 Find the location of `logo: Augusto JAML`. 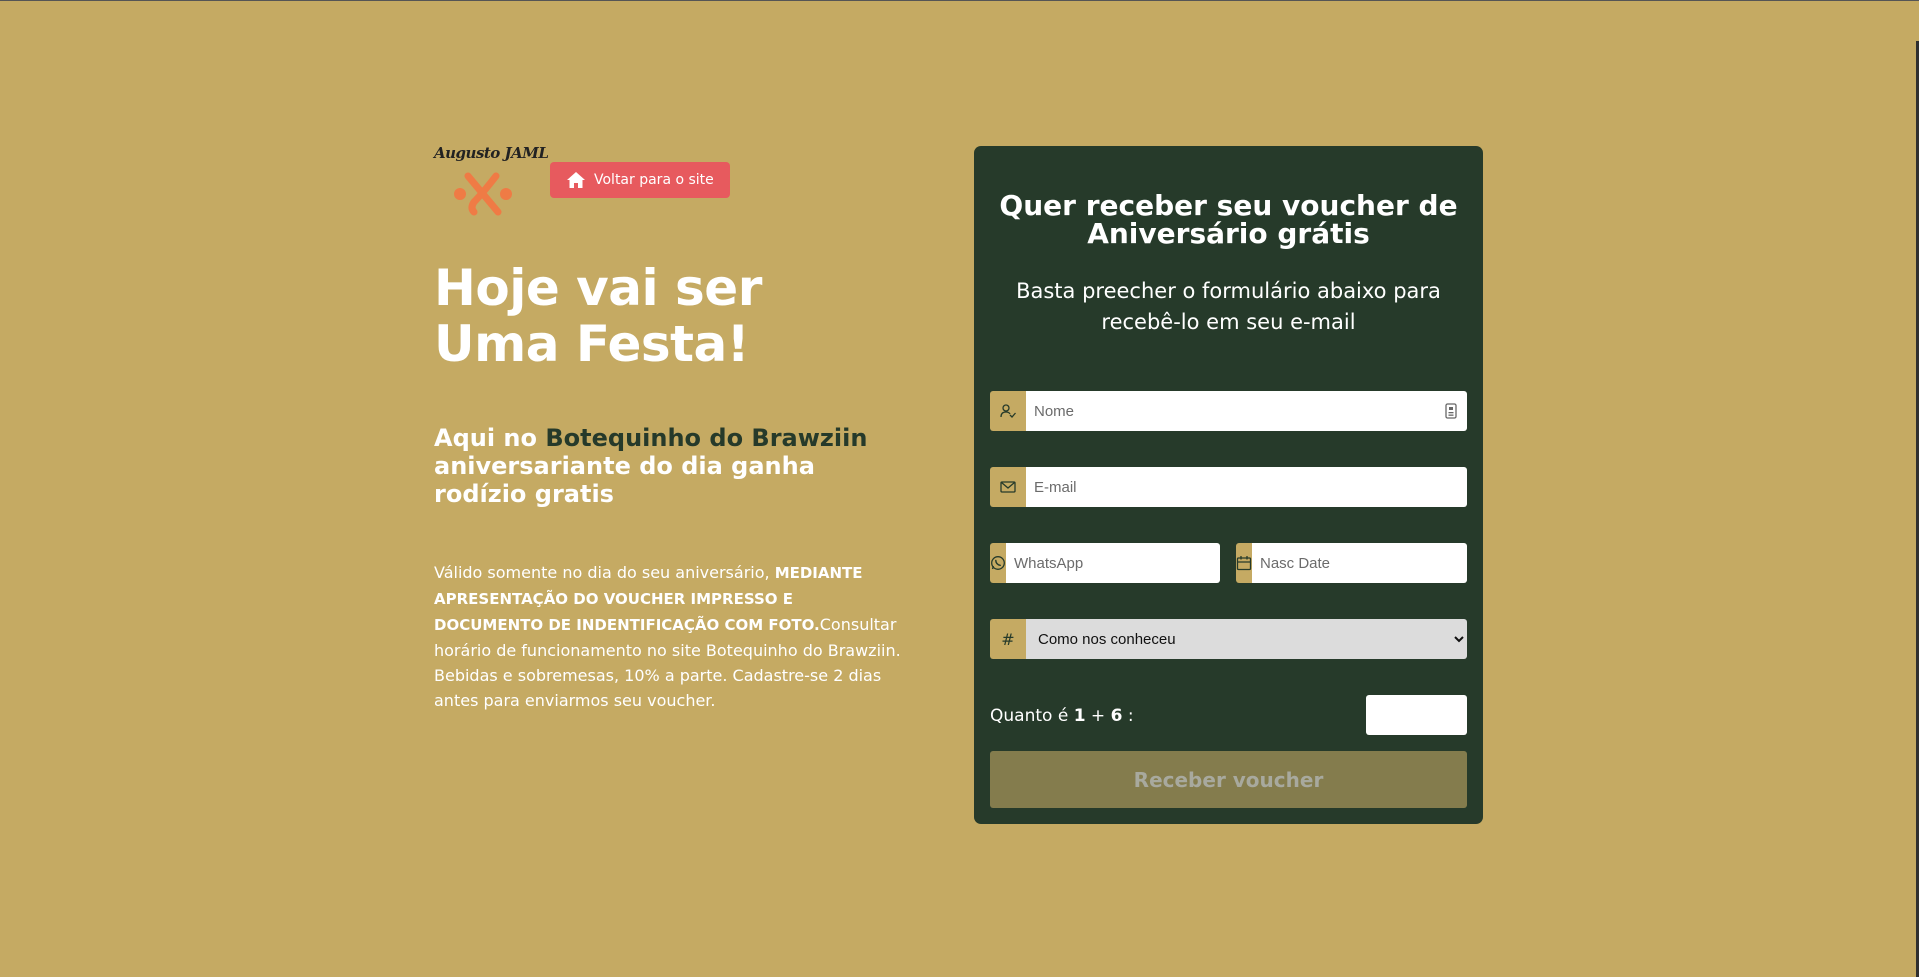

logo: Augusto JAML is located at coordinates (491, 182).